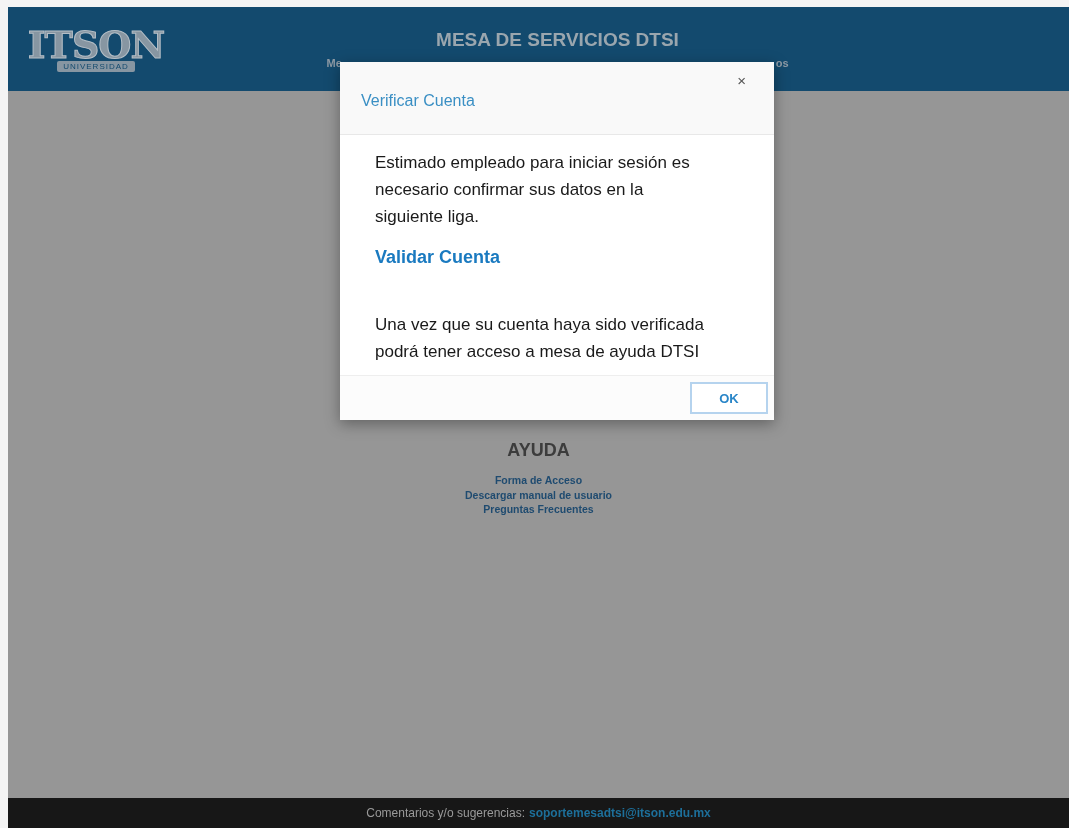 The image size is (1069, 828). I want to click on dialog-note: Una vez que su cuenta haya sido verificada podrá tener acceso a mesa de ayuda DTSI, so click(540, 338).